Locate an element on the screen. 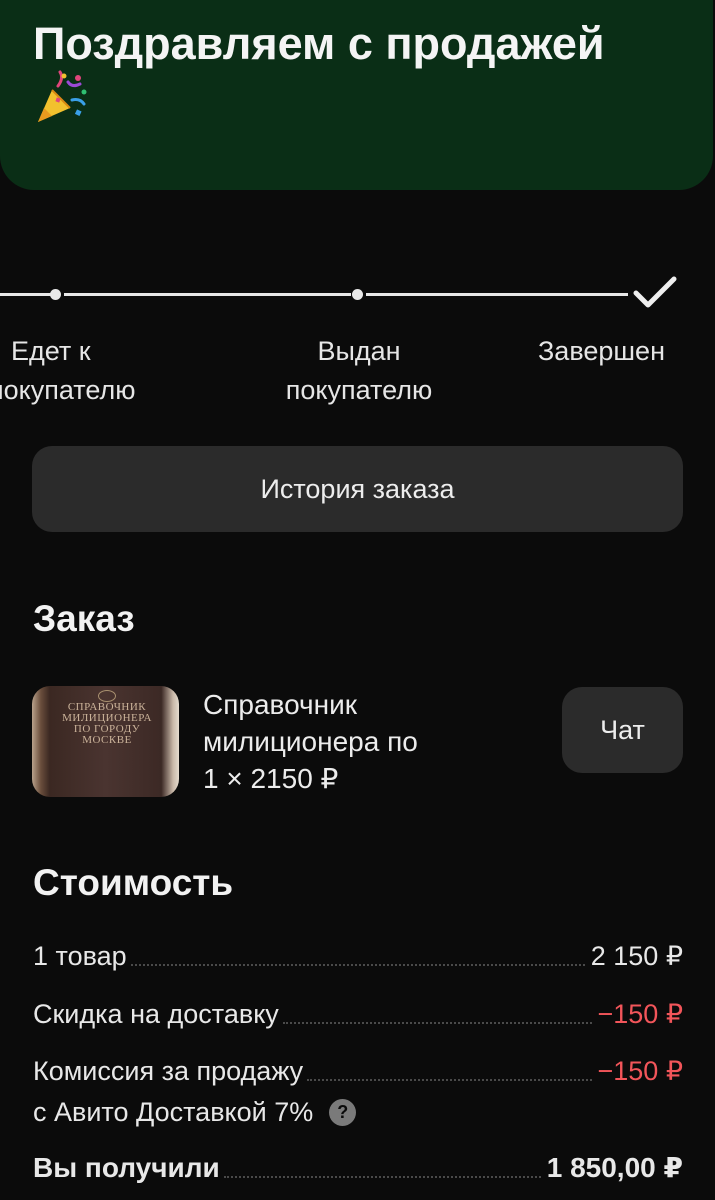 The image size is (715, 1200). party-popper-icon is located at coordinates (62, 96).